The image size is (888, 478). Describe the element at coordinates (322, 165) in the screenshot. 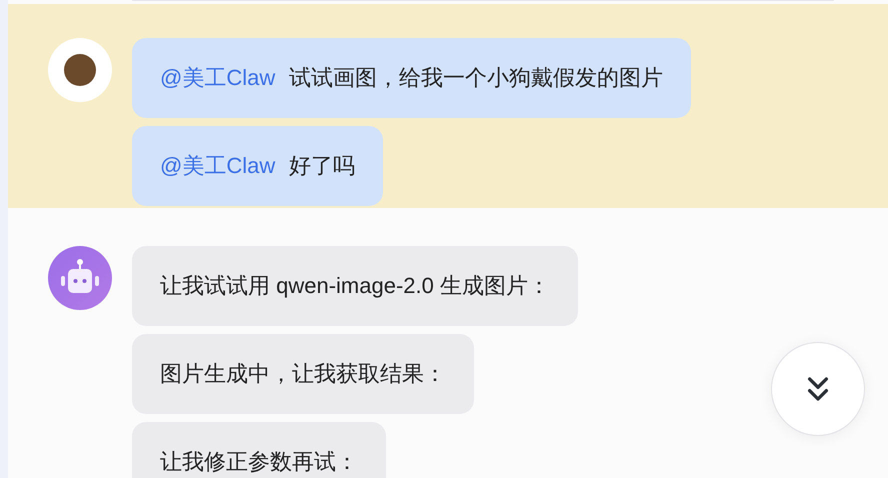

I see `message-text: 好了吗` at that location.